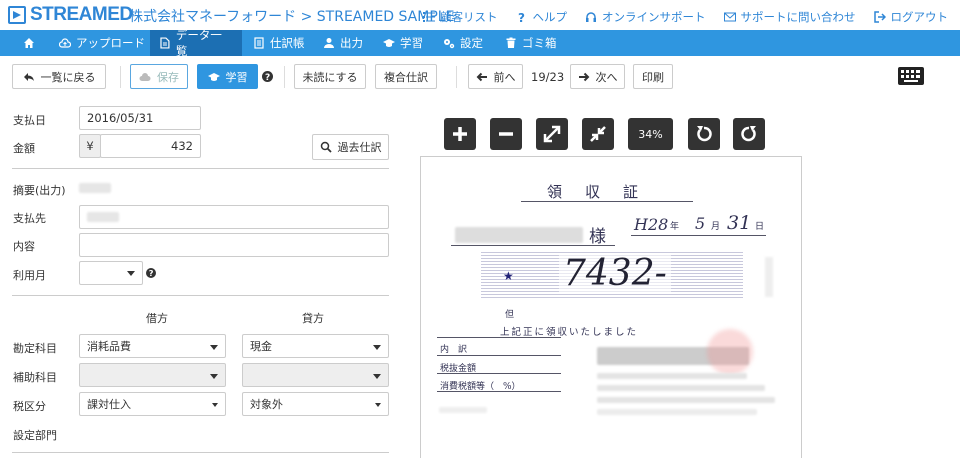 The image size is (960, 458). Describe the element at coordinates (508, 276) in the screenshot. I see `star-mark: ★` at that location.